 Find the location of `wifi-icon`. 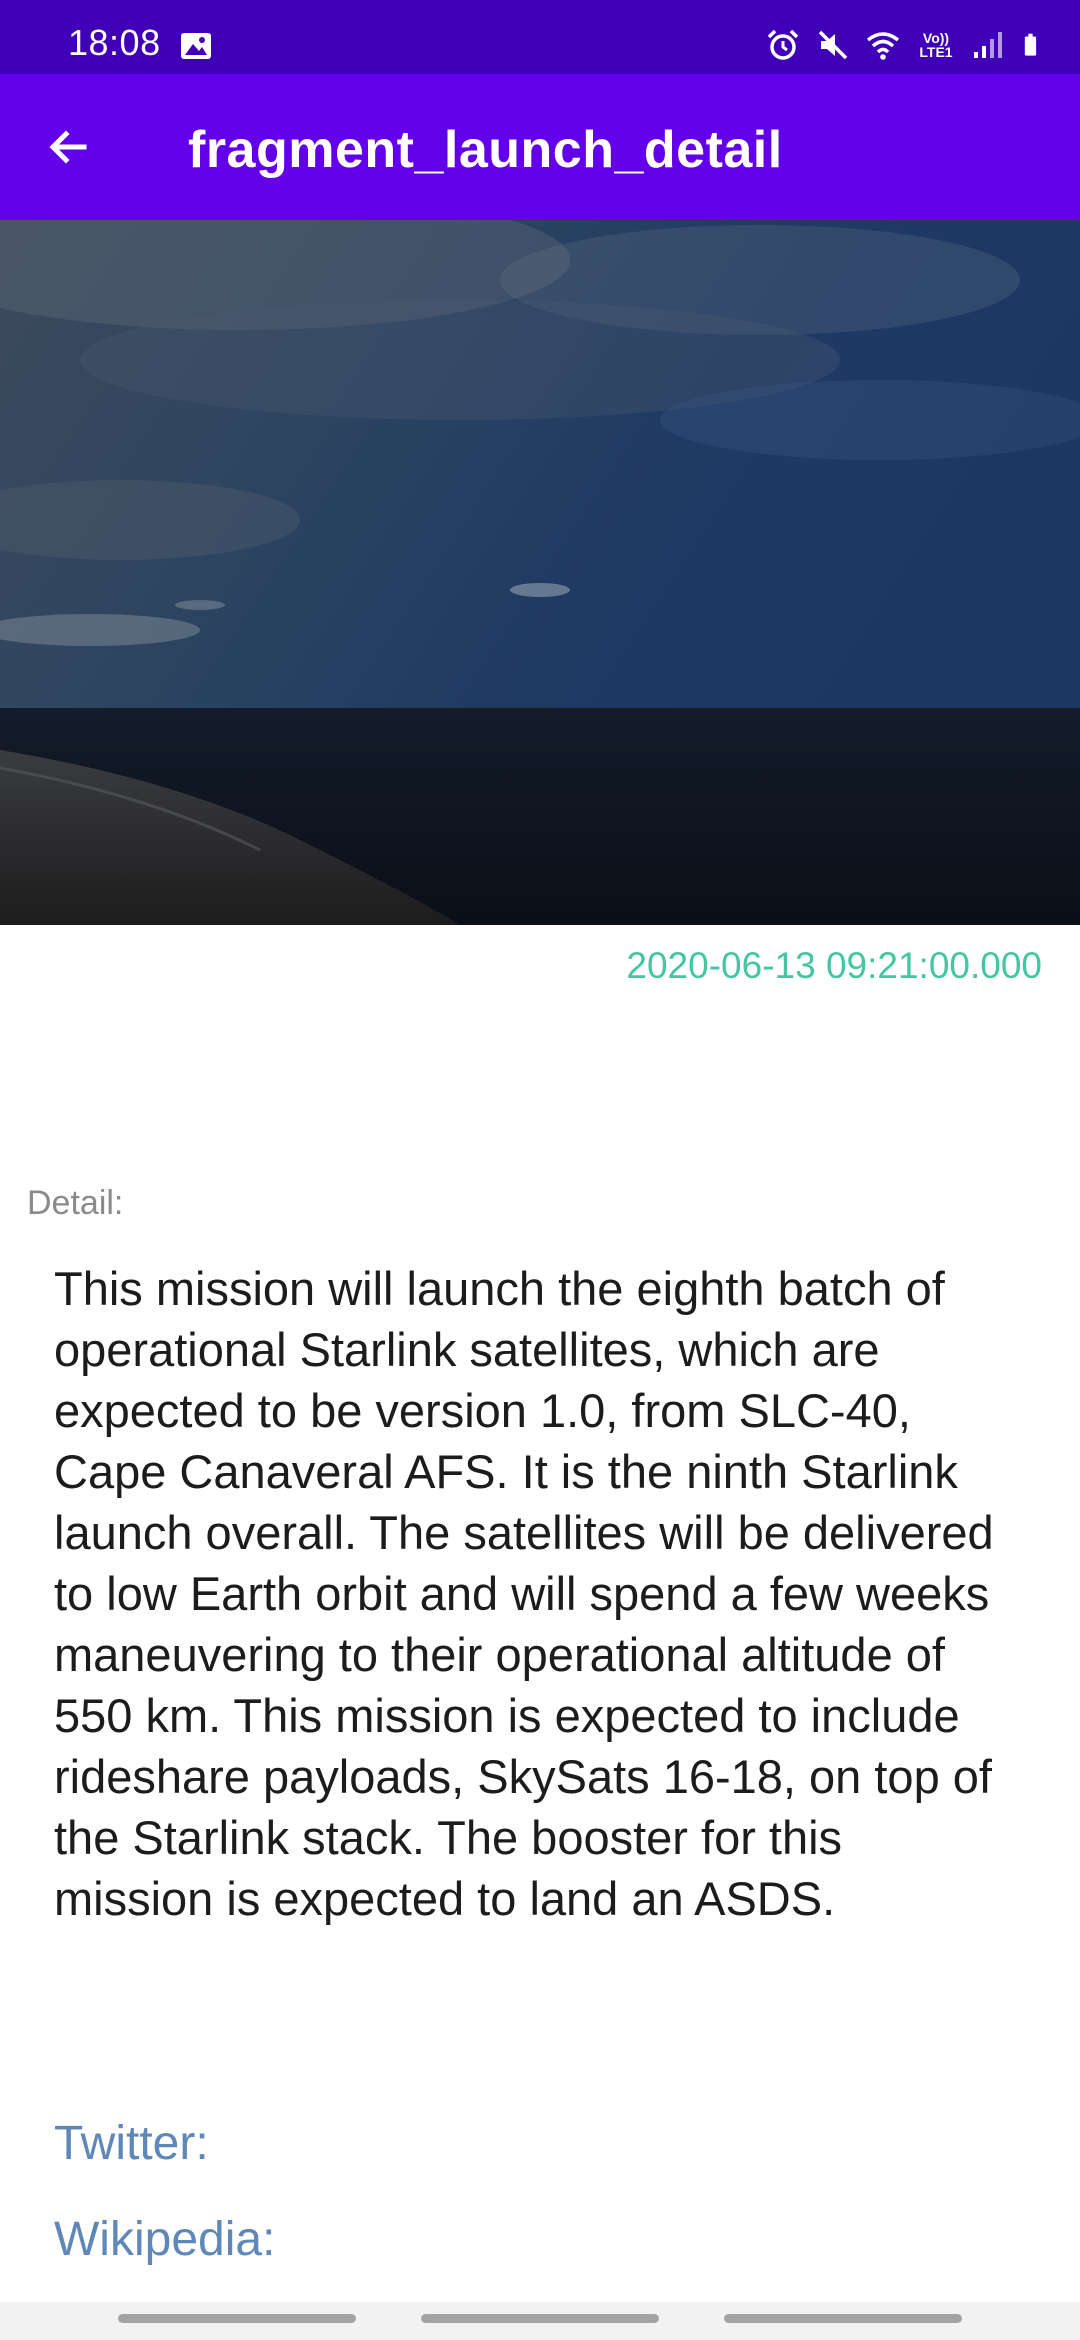

wifi-icon is located at coordinates (883, 46).